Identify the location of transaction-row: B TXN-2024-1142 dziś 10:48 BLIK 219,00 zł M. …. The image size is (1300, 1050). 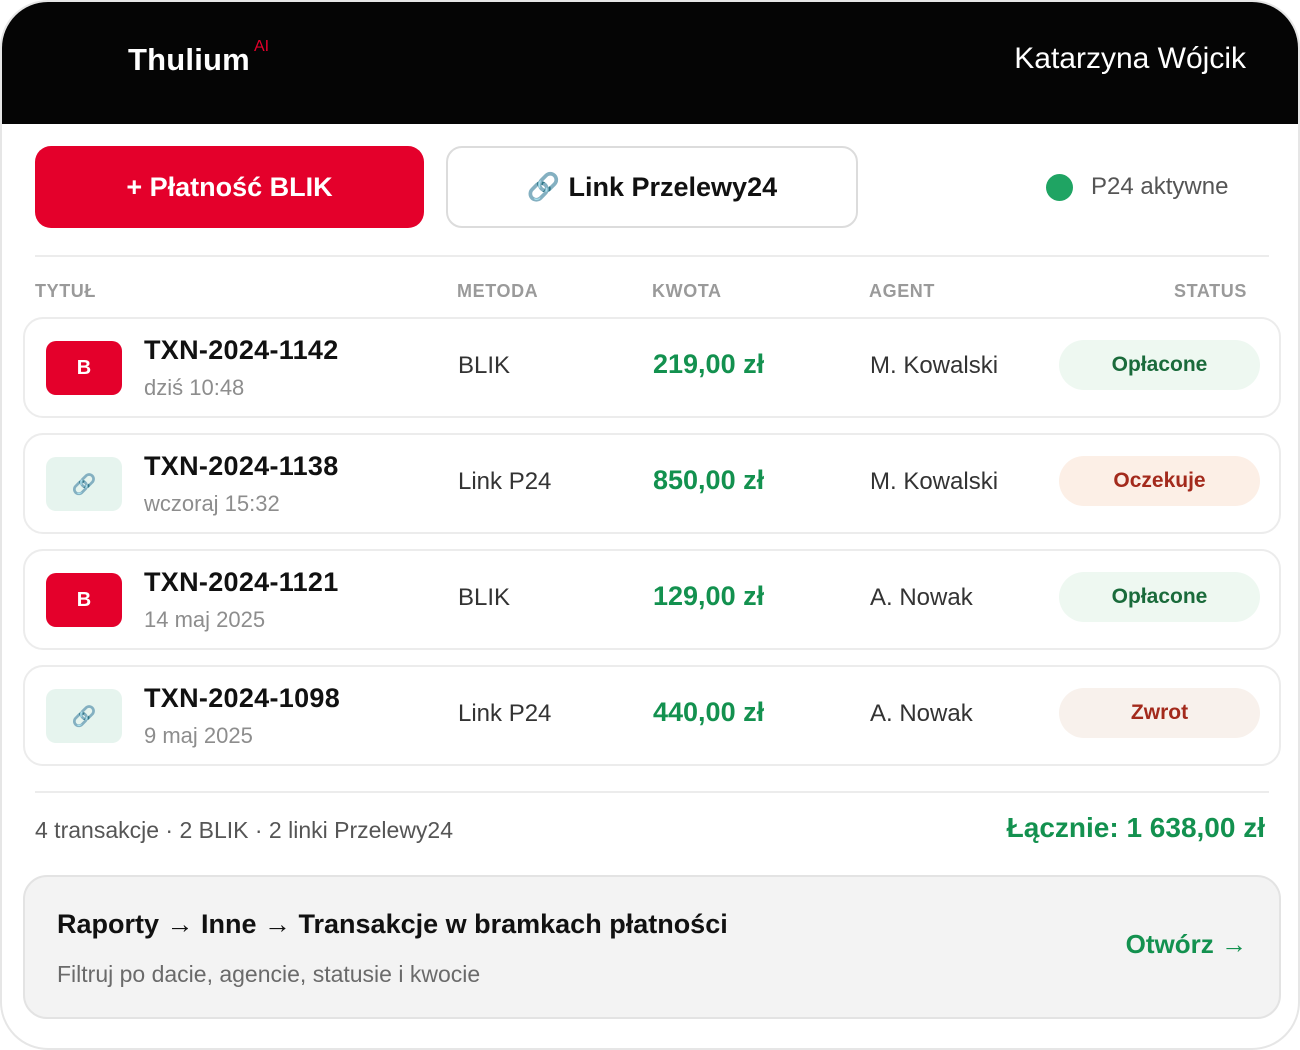
(652, 367).